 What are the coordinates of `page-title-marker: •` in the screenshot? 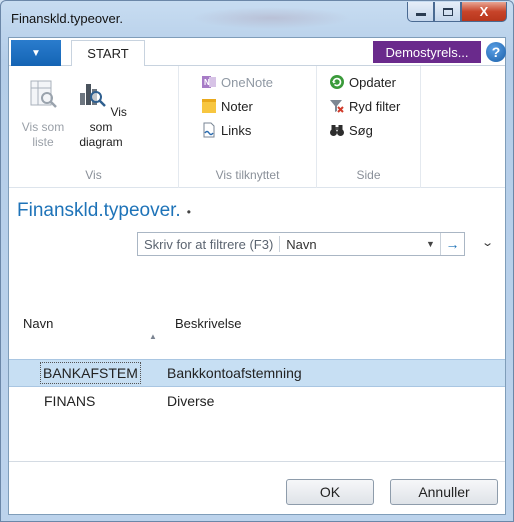 It's located at (188, 212).